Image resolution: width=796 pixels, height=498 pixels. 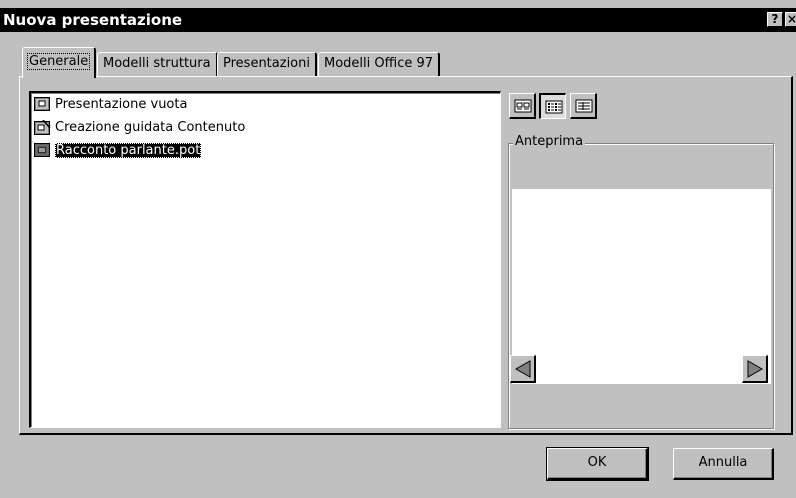 I want to click on template-icon, so click(x=42, y=151).